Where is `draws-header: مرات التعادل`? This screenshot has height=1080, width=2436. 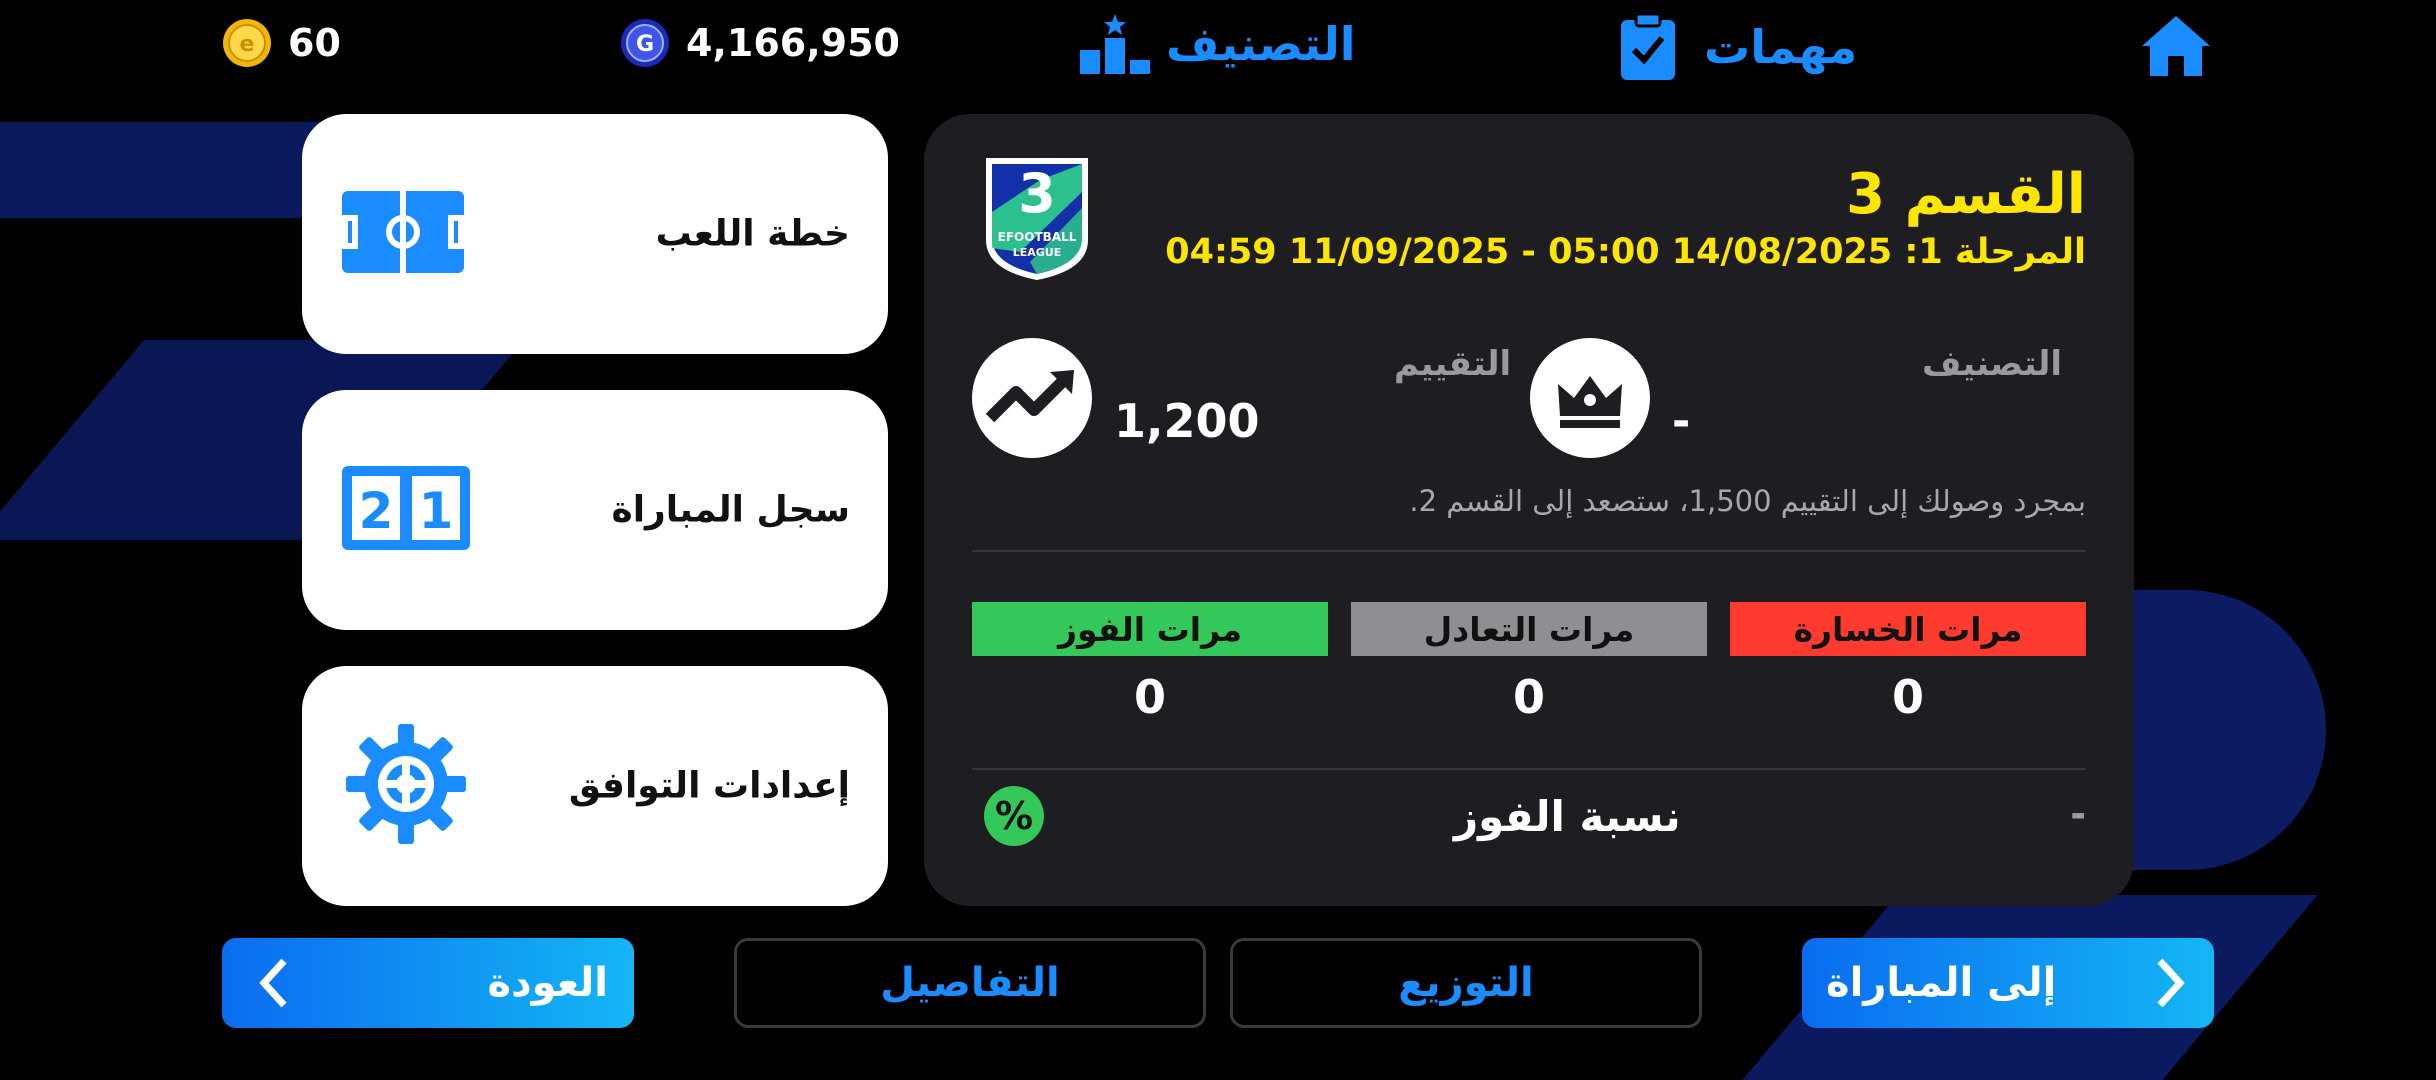
draws-header: مرات التعادل is located at coordinates (1529, 629).